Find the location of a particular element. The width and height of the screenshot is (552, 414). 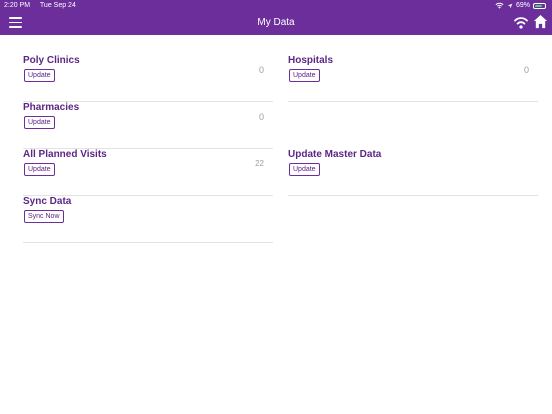

card-title: All Planned Visits is located at coordinates (65, 154).